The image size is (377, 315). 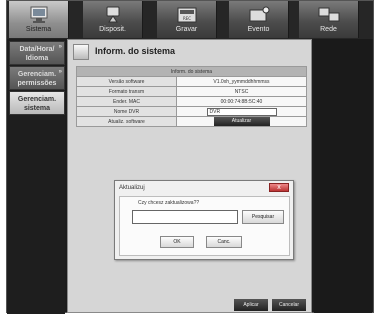 I want to click on sidebar-item-label: Data/Hora/ Idioma, so click(x=37, y=54).